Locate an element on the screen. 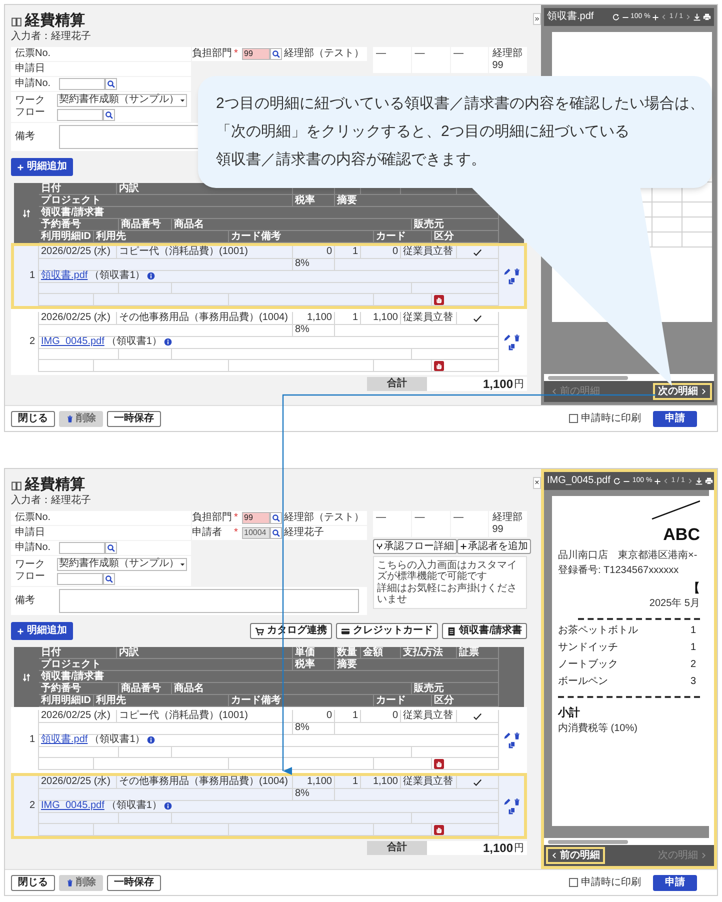 The width and height of the screenshot is (722, 902). receipt-item: お茶ペットボトル is located at coordinates (598, 631).